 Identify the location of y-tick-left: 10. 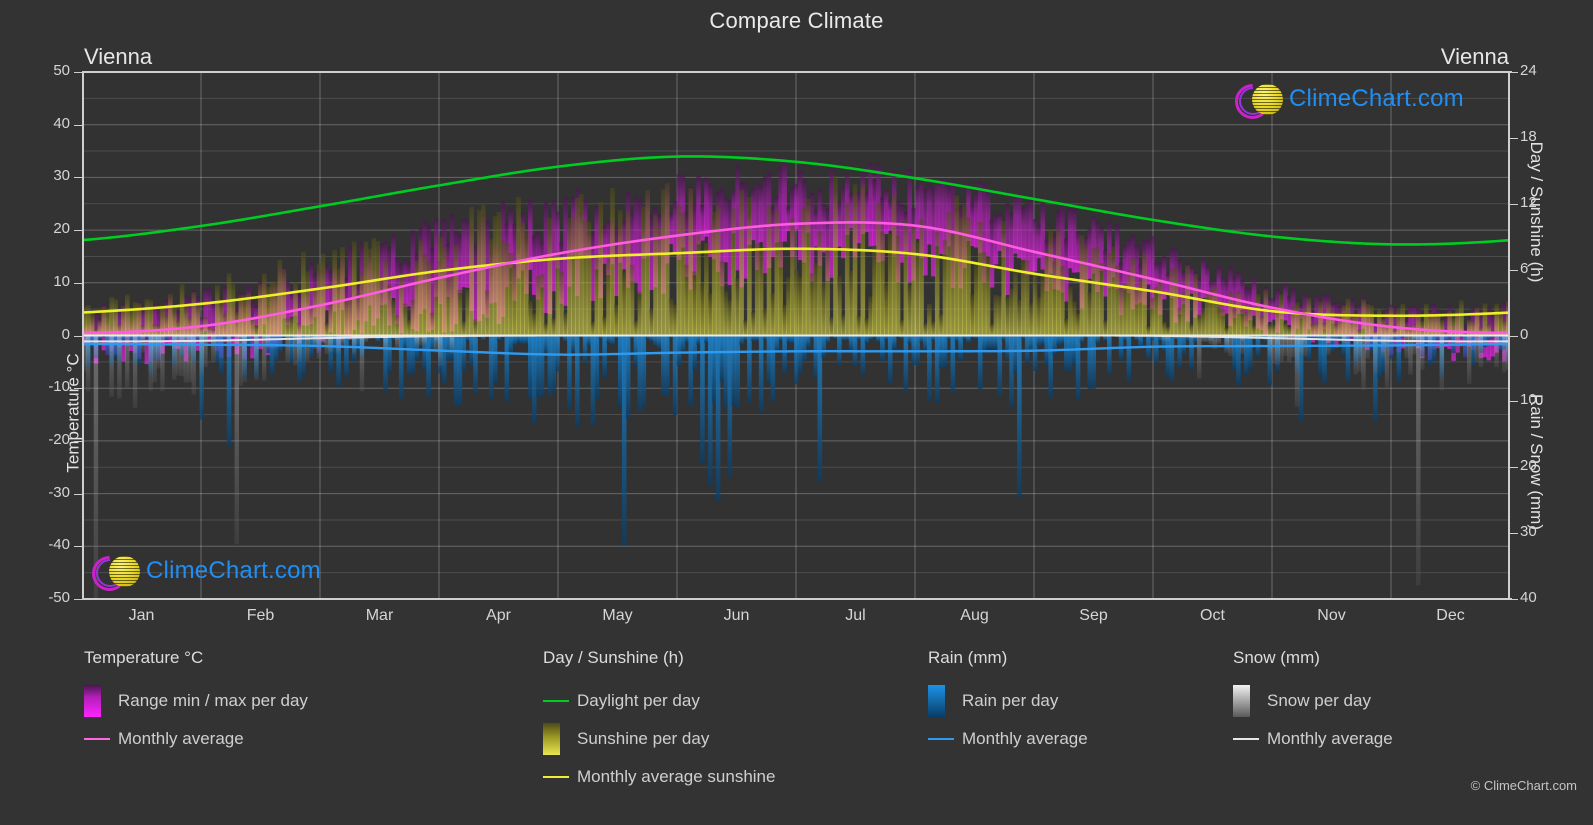
(61, 281).